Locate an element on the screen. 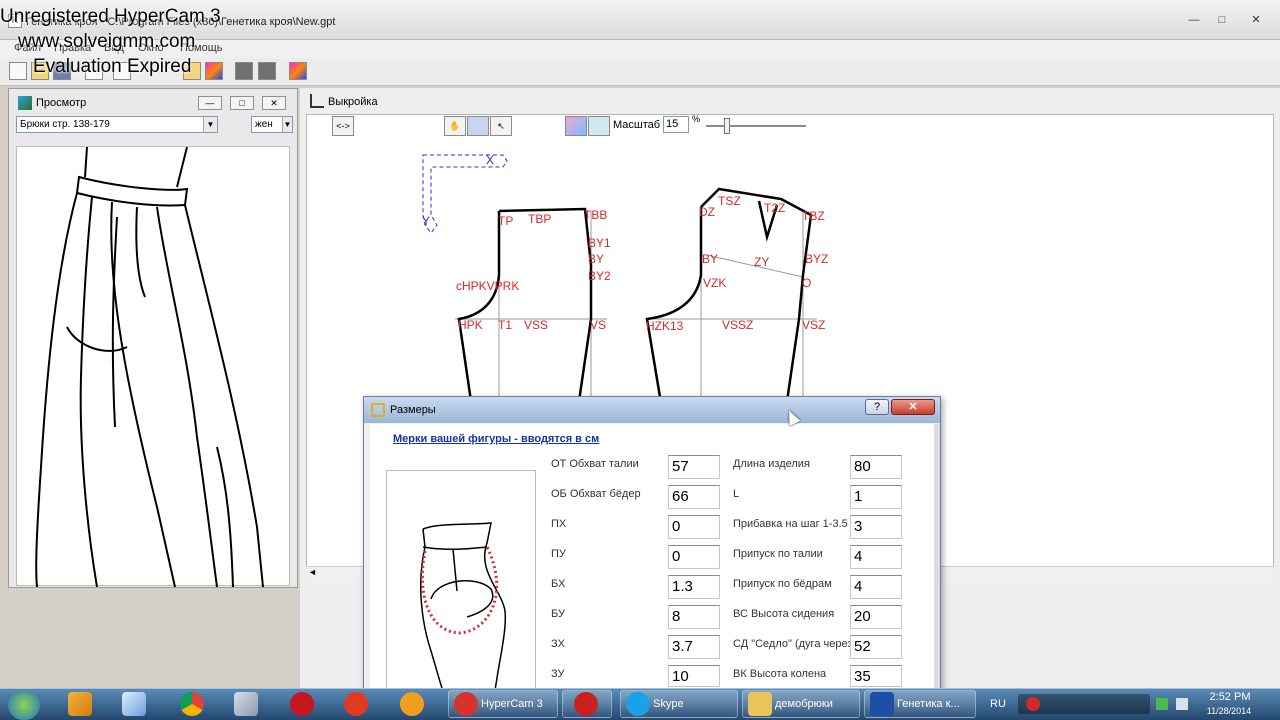  pattern-title: Выкройка is located at coordinates (353, 102).